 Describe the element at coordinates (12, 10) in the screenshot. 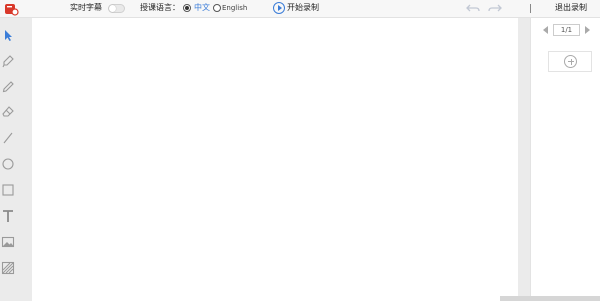

I see `app-logo-icon` at that location.